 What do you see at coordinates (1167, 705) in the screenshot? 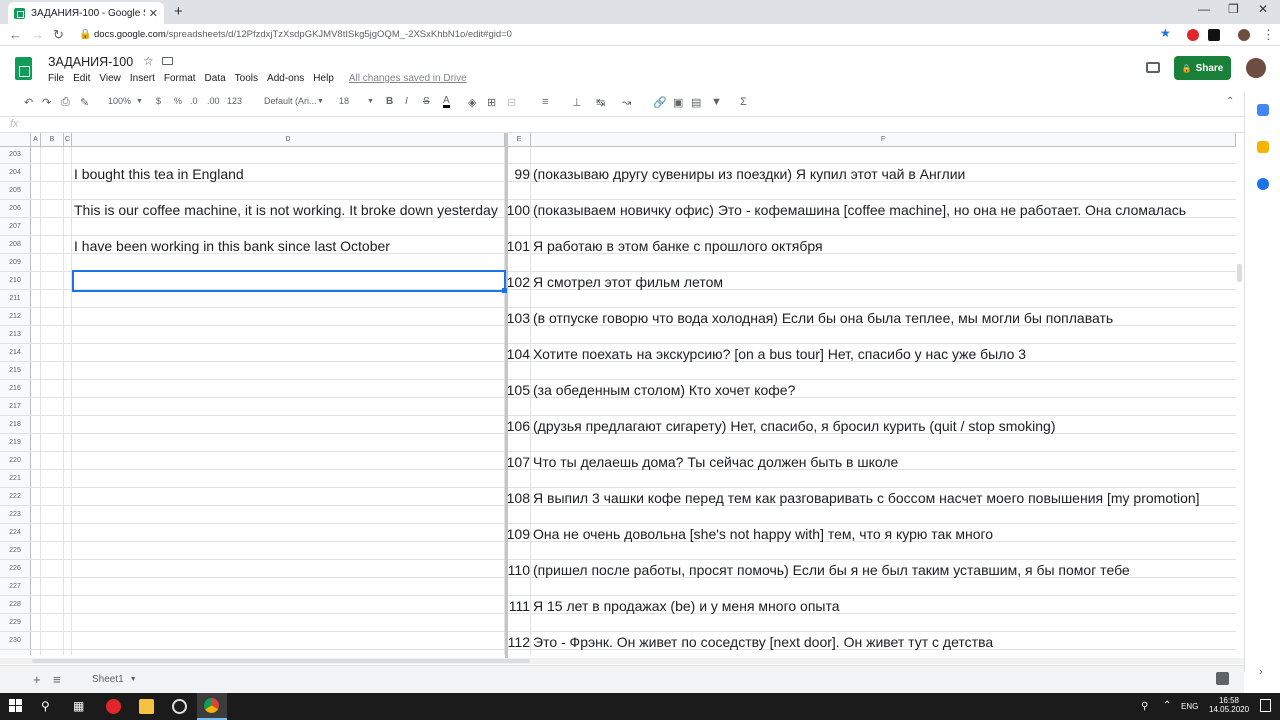
I see `tray-chevron-up-icon: ⌃` at bounding box center [1167, 705].